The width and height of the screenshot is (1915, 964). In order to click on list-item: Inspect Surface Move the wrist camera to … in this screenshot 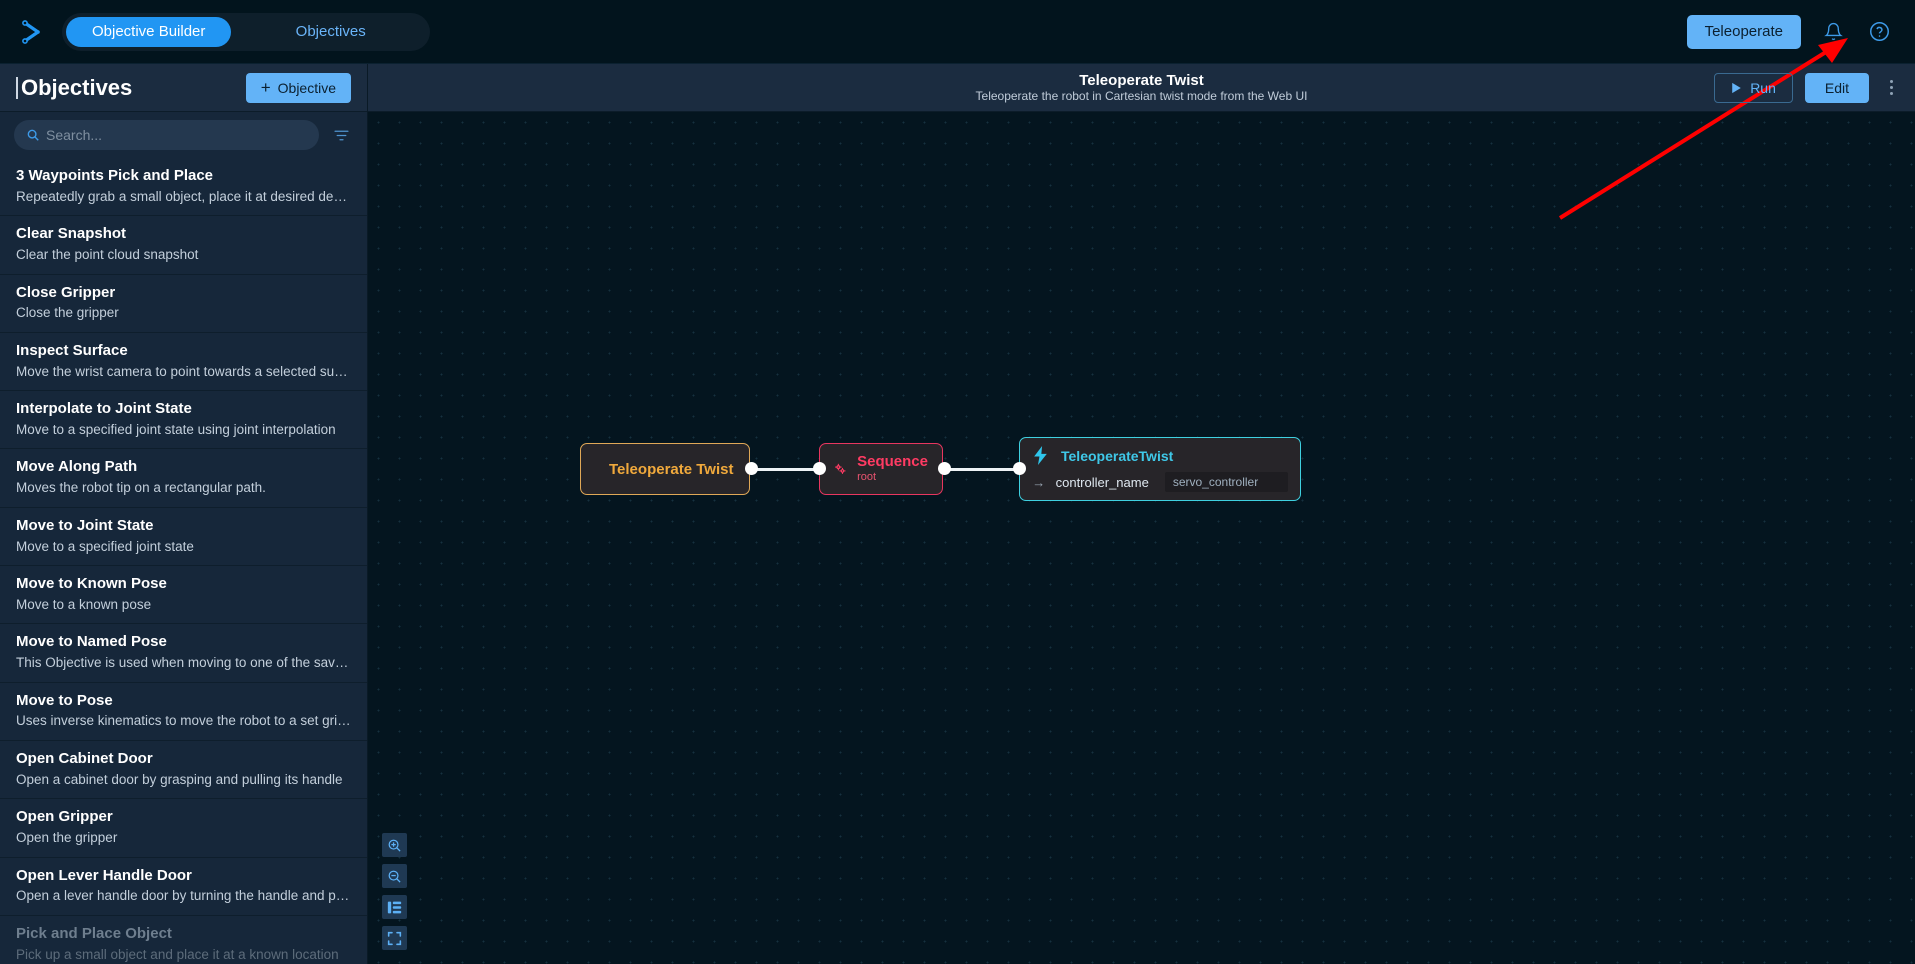, I will do `click(183, 360)`.